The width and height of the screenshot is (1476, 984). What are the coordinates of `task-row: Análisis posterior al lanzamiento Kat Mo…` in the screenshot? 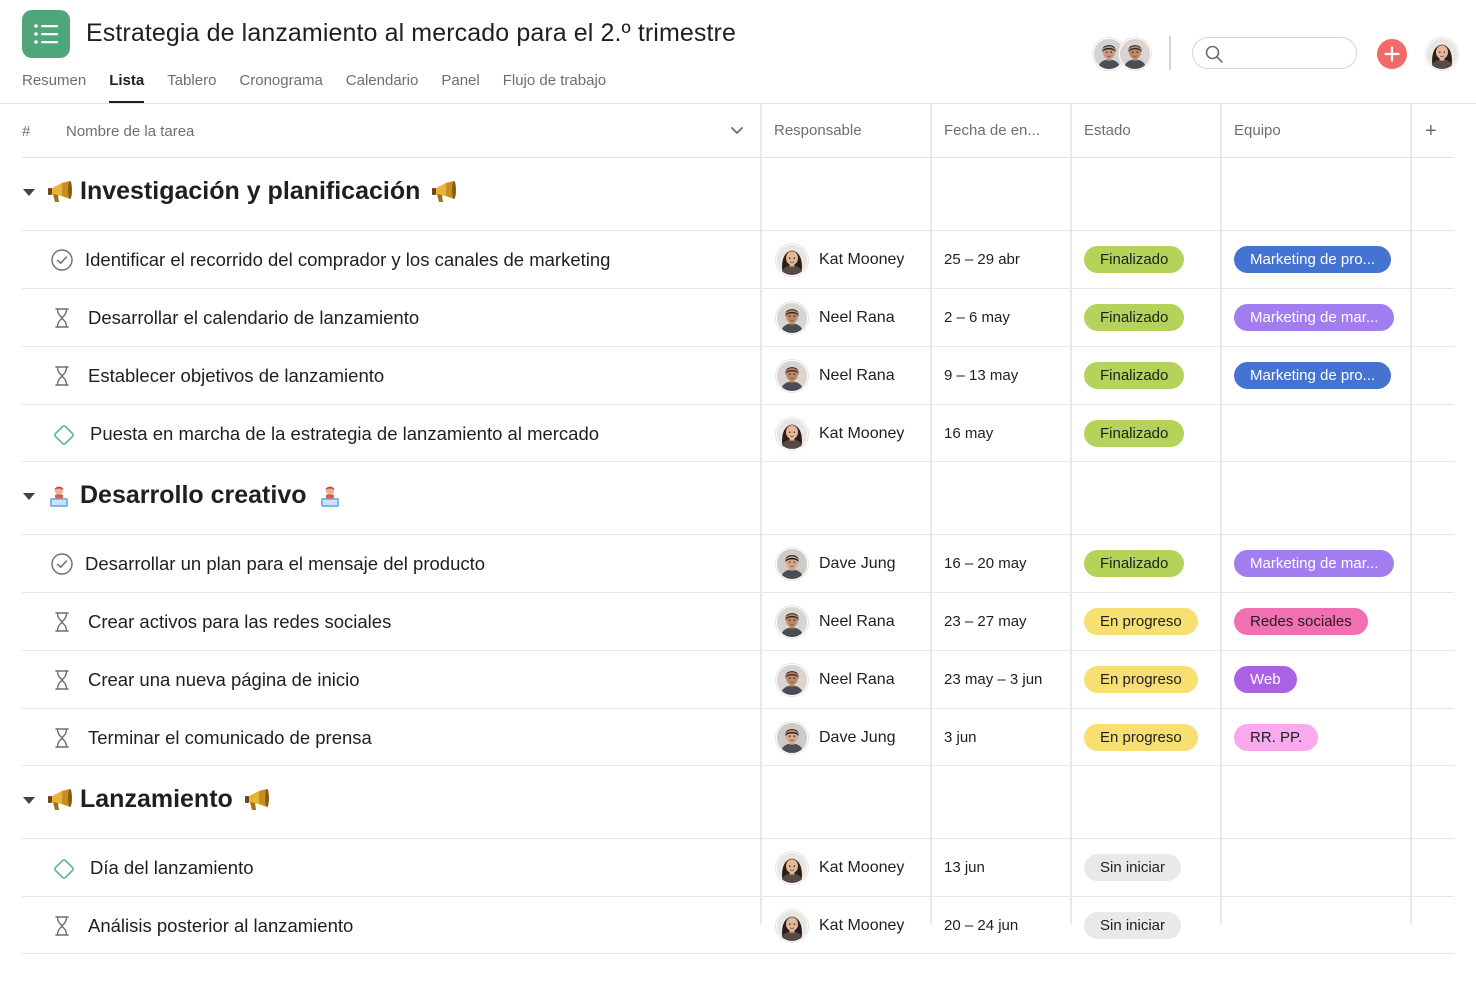 It's located at (738, 925).